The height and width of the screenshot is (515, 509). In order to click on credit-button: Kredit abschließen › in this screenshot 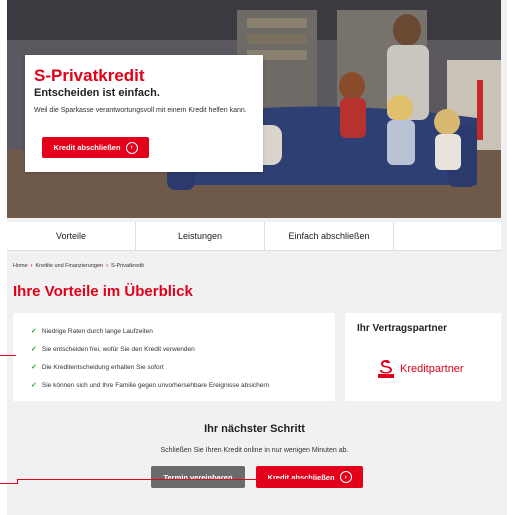, I will do `click(309, 477)`.